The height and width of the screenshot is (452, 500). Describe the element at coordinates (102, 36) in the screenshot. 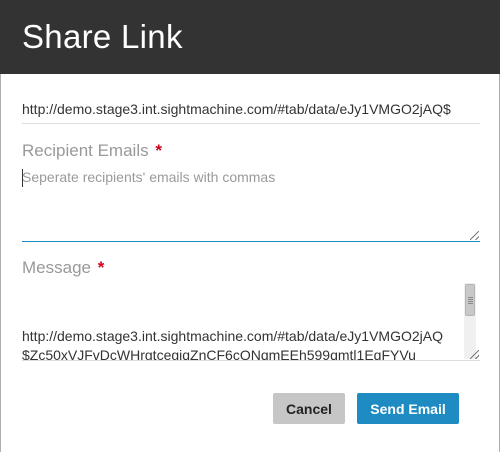

I see `dialog-title: Share Link` at that location.